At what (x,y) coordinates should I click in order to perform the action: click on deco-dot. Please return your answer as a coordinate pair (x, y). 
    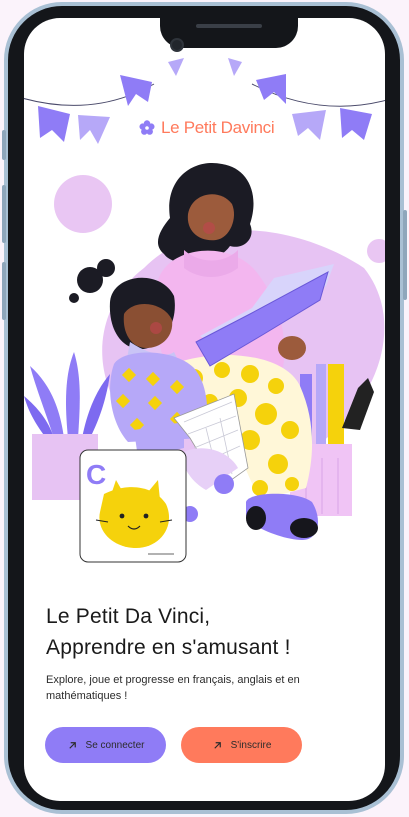
    Looking at the image, I should click on (376, 251).